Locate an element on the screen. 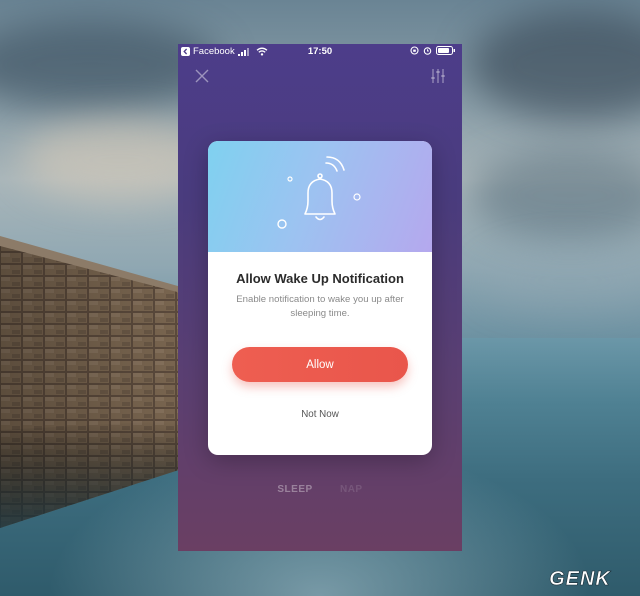  alarm-icon is located at coordinates (427, 51).